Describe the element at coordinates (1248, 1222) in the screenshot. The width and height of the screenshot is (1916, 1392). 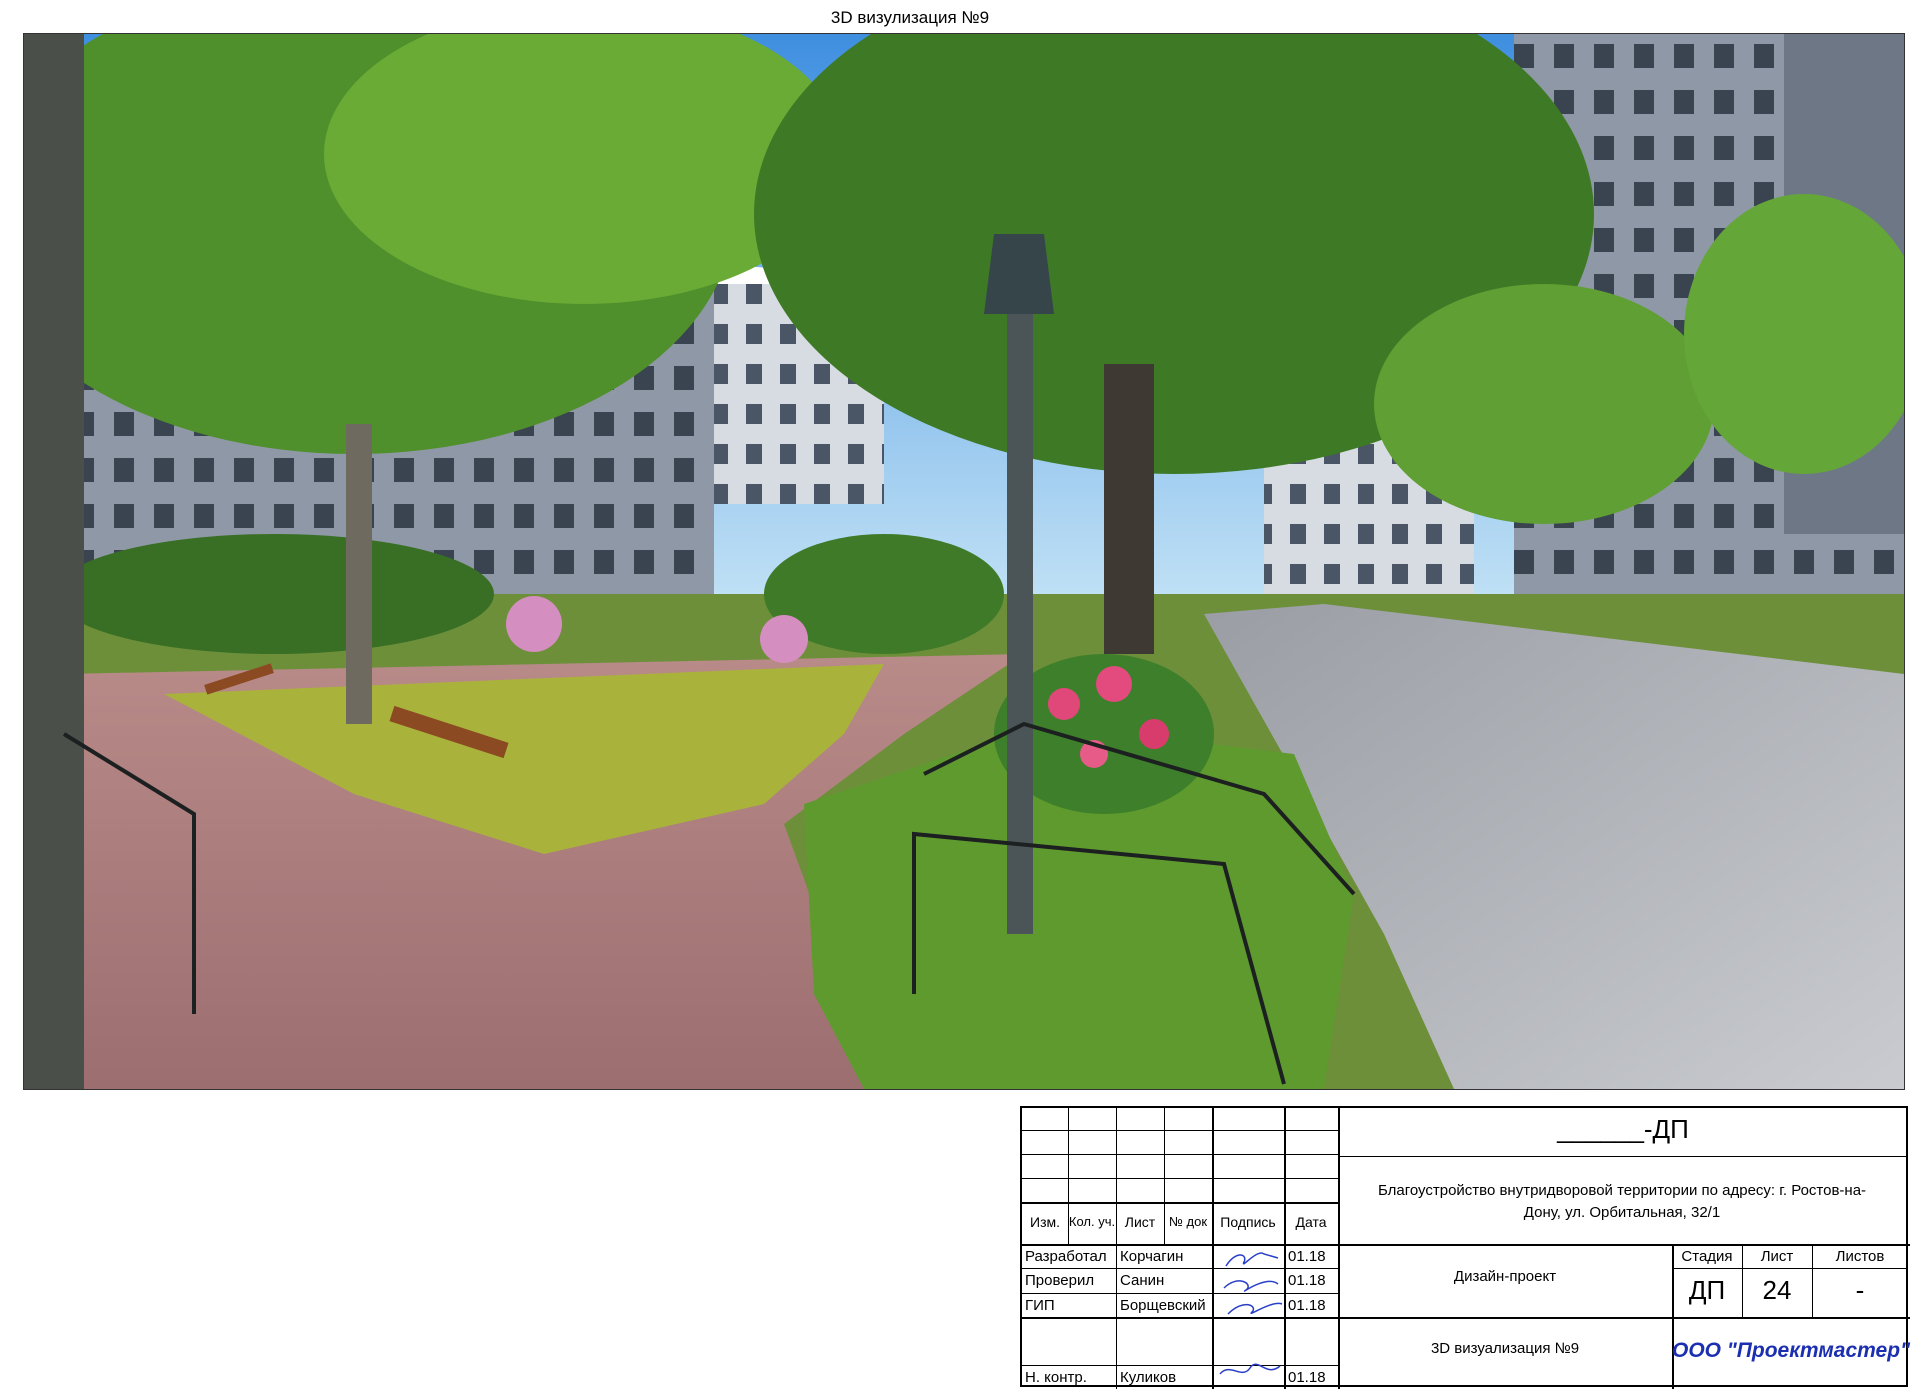
I see `header-signature: Подпись` at that location.